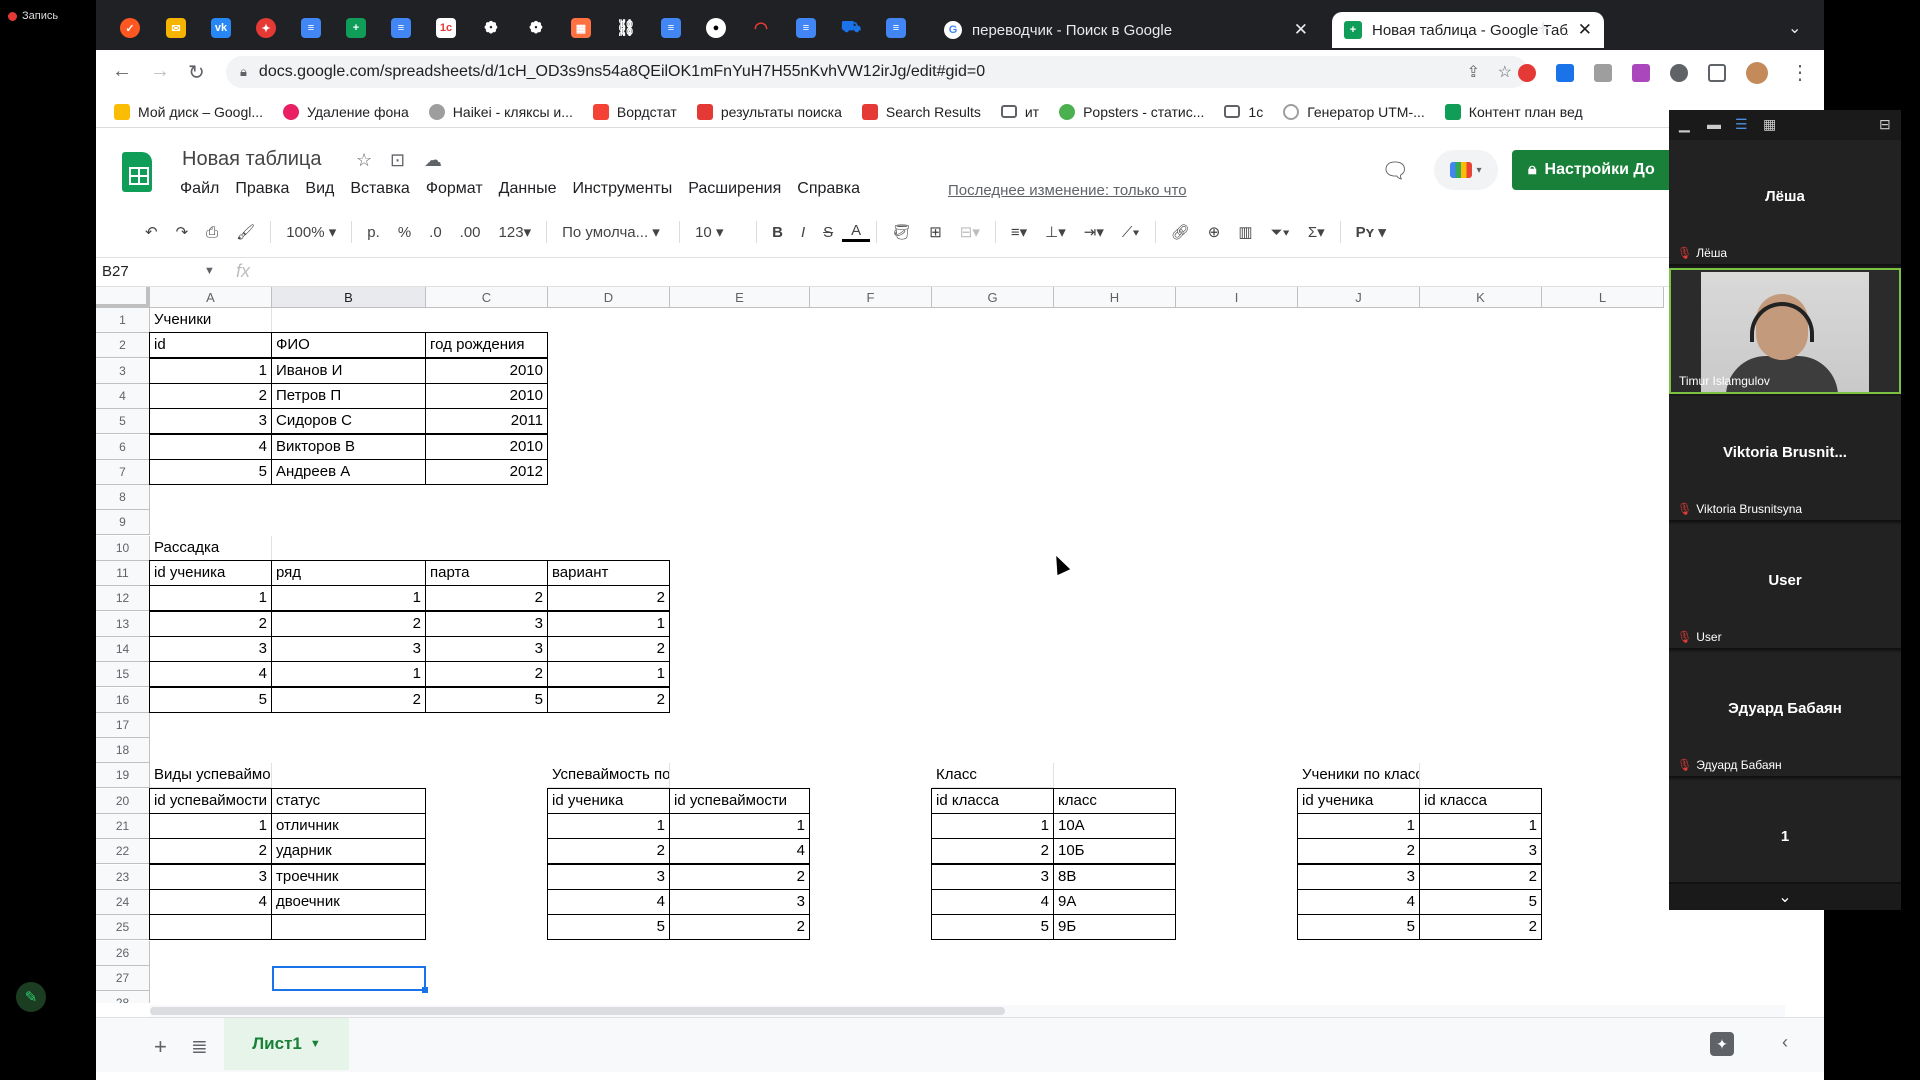 This screenshot has width=1920, height=1080. I want to click on row-header: 5, so click(123, 422).